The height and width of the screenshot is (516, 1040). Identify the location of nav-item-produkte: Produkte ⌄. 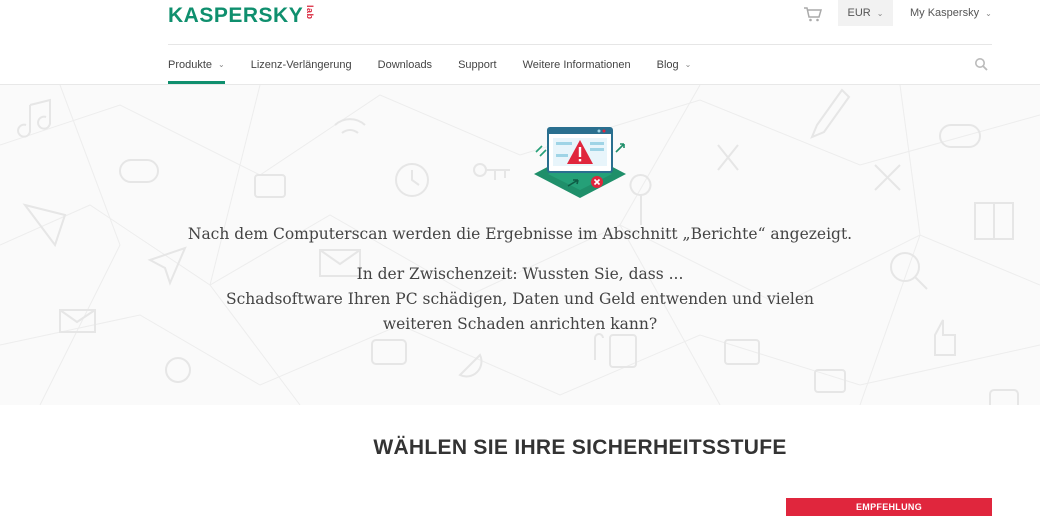
(196, 64).